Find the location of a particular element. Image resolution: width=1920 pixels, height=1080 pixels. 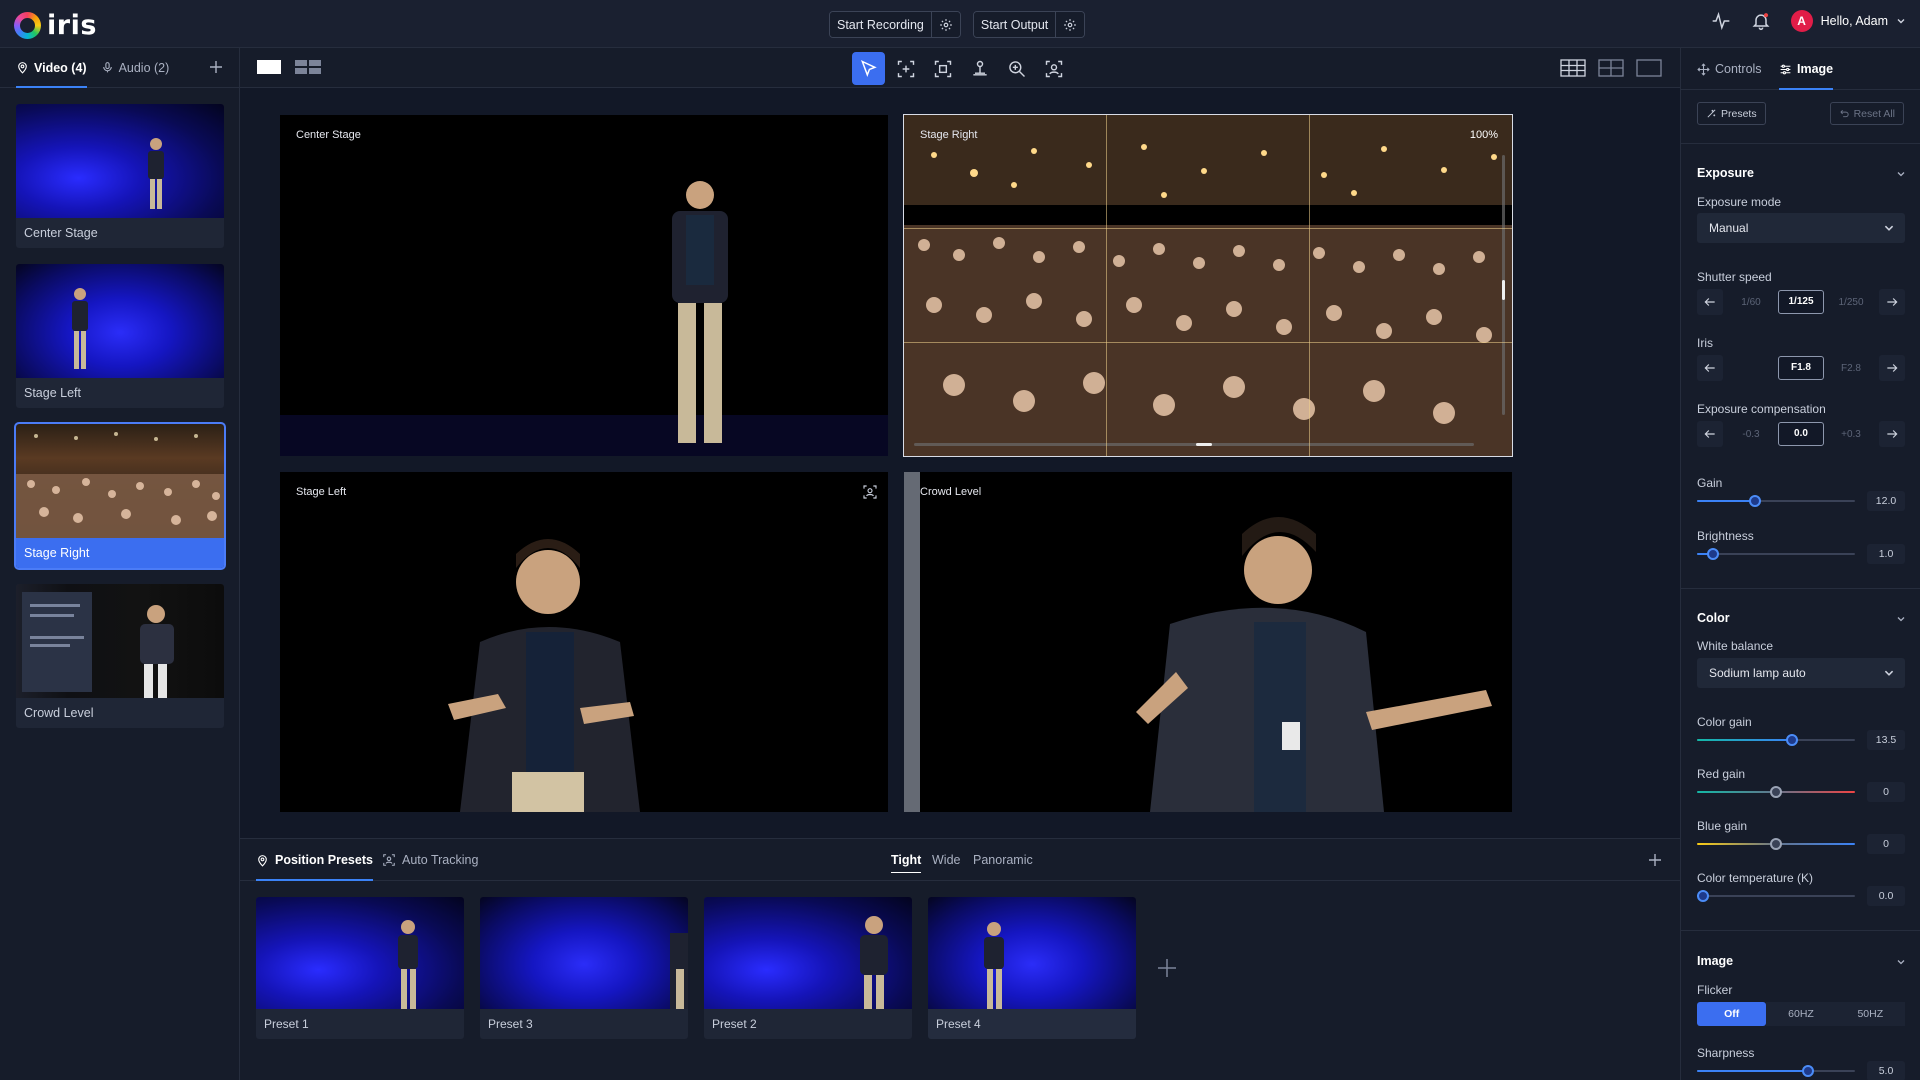

app-logo: iris is located at coordinates (55, 25).